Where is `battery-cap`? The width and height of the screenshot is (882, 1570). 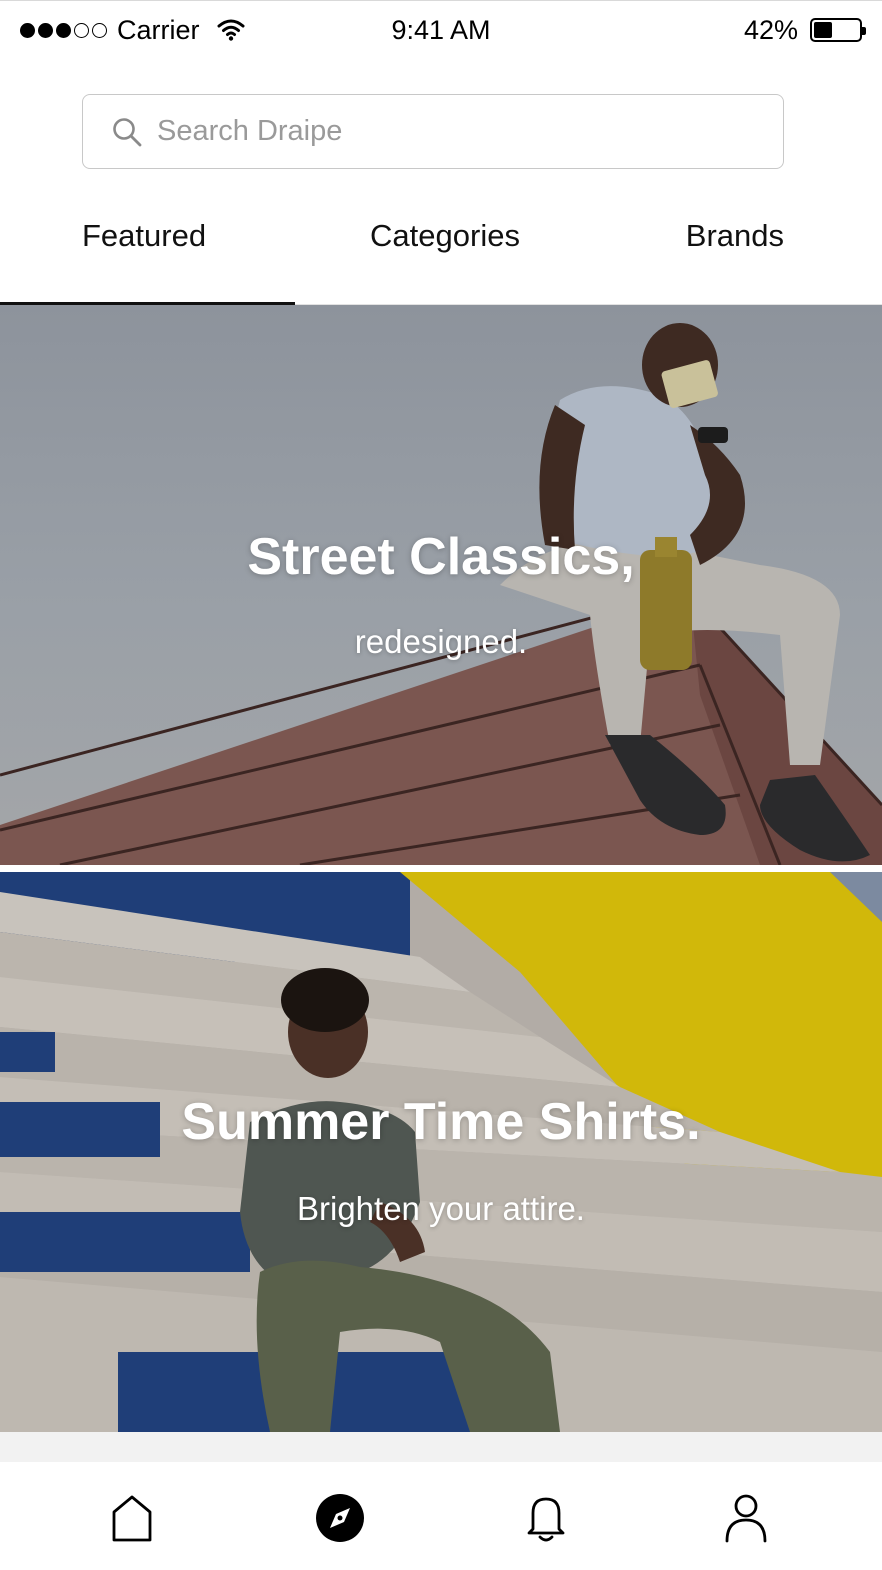
battery-cap is located at coordinates (864, 31).